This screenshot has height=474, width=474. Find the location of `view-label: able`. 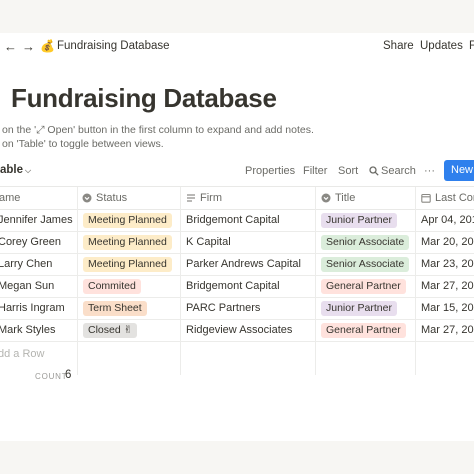

view-label: able is located at coordinates (12, 170).